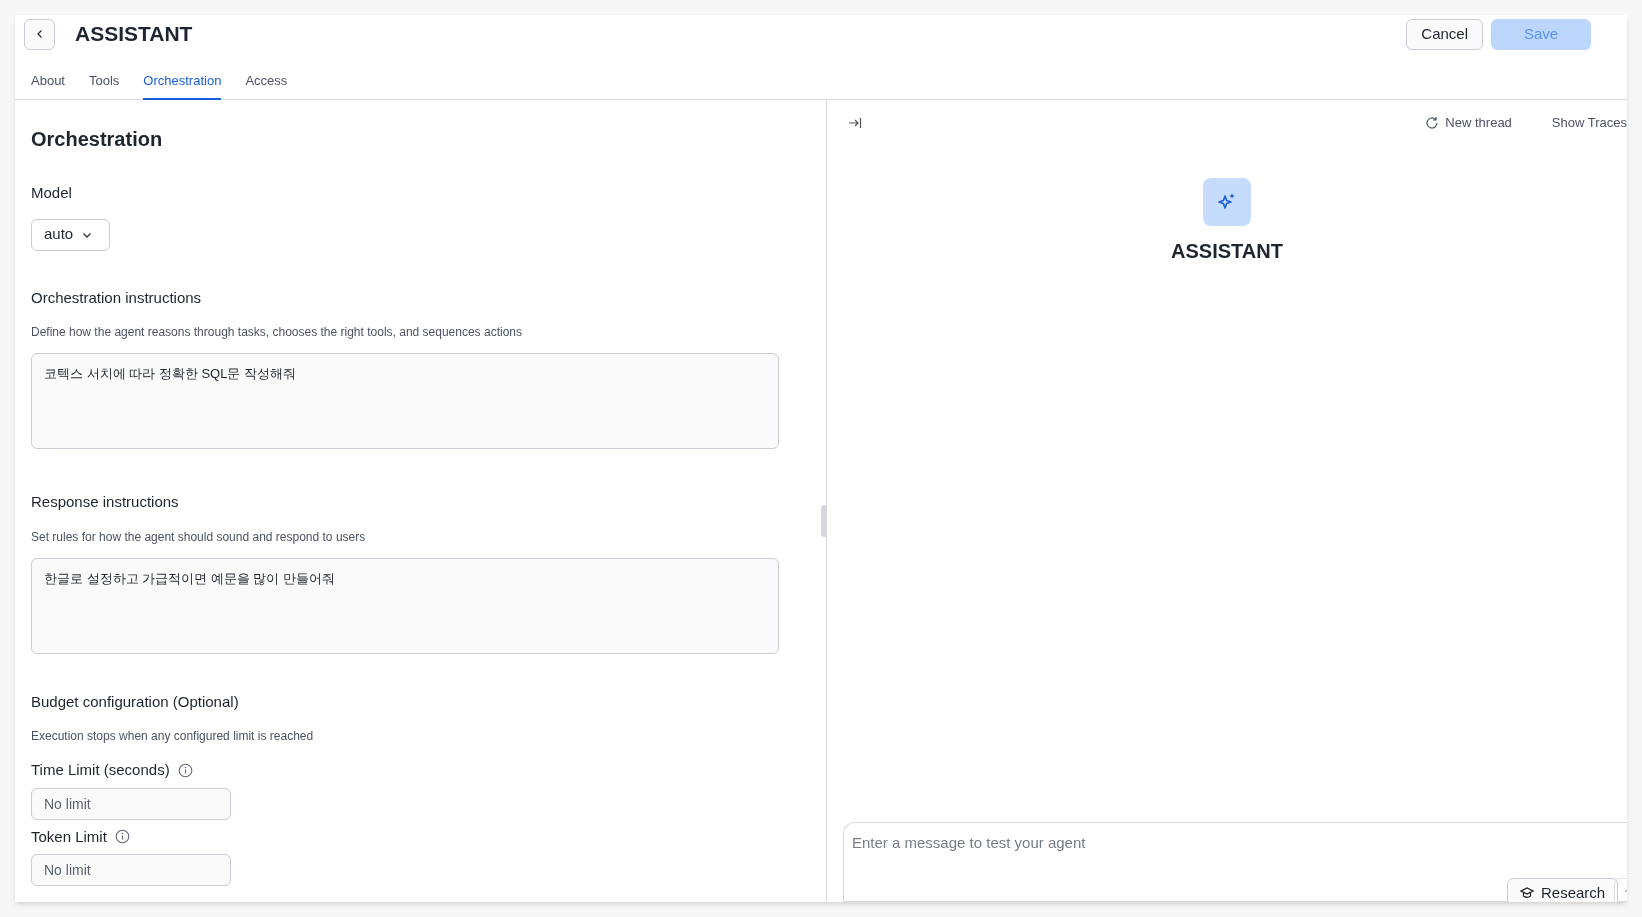  Describe the element at coordinates (69, 836) in the screenshot. I see `field-label: Token Limit` at that location.